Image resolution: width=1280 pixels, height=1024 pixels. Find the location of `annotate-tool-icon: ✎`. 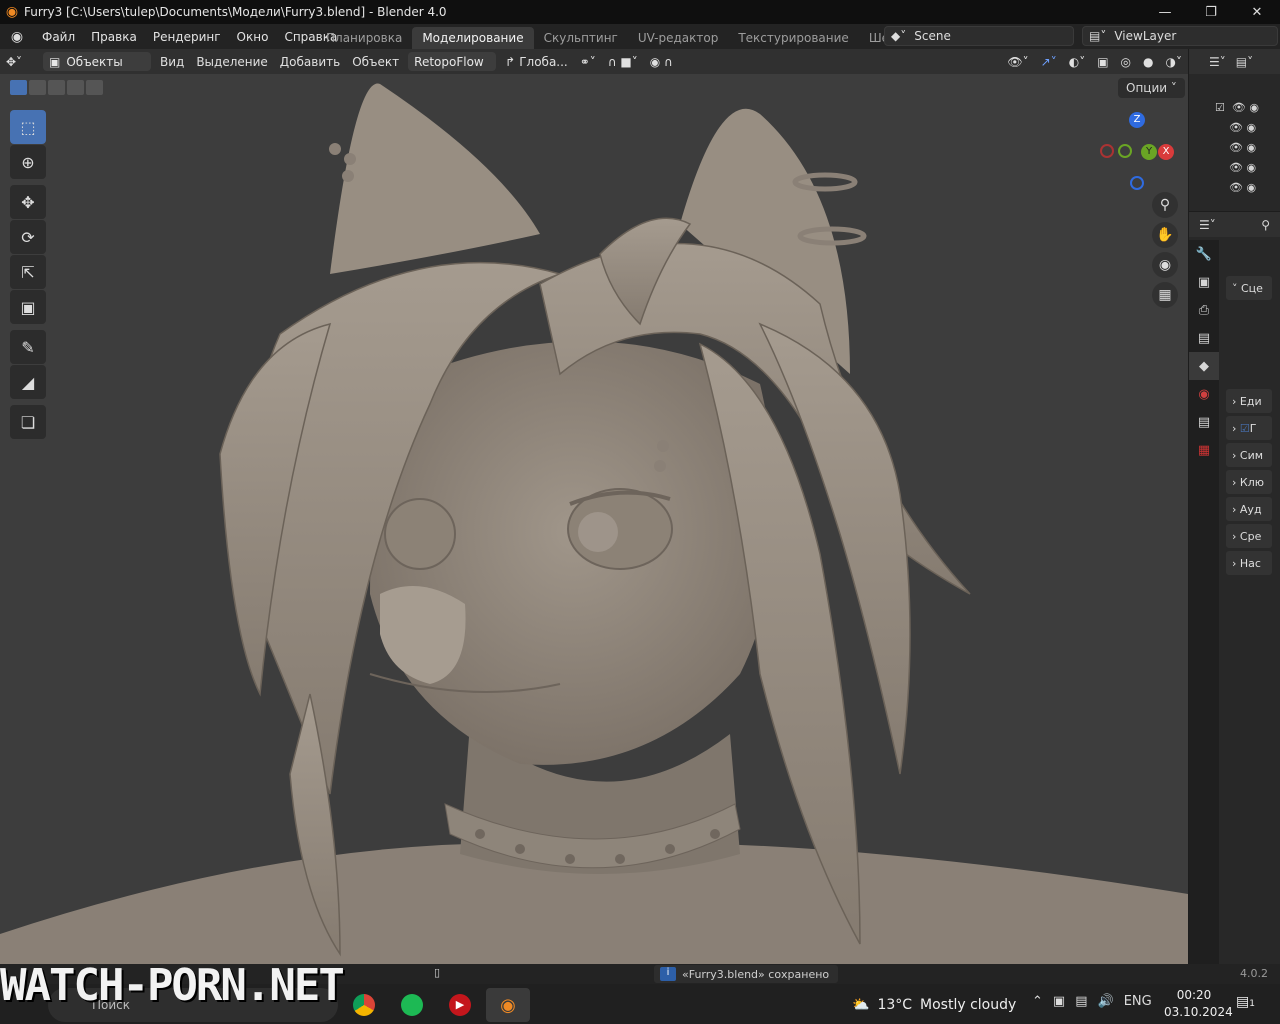

annotate-tool-icon: ✎ is located at coordinates (28, 347).